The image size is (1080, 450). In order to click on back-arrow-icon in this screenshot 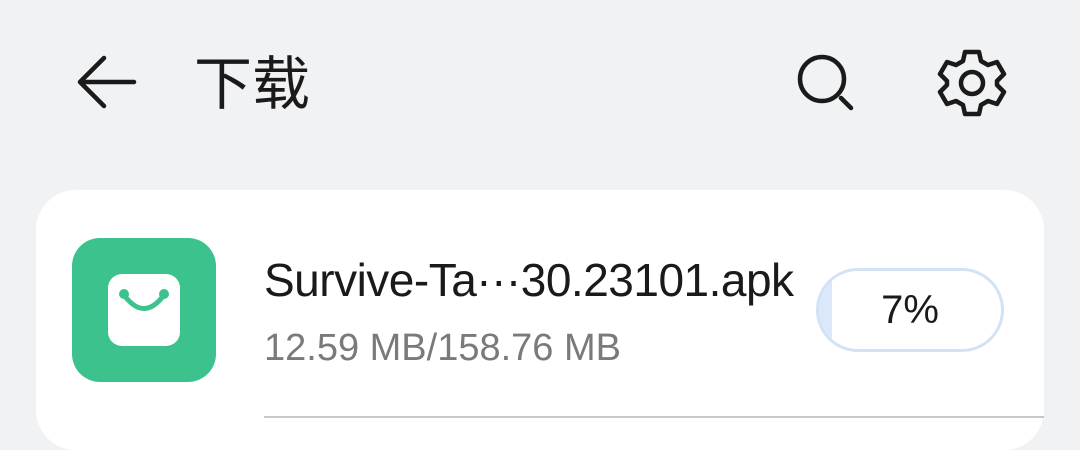, I will do `click(107, 82)`.